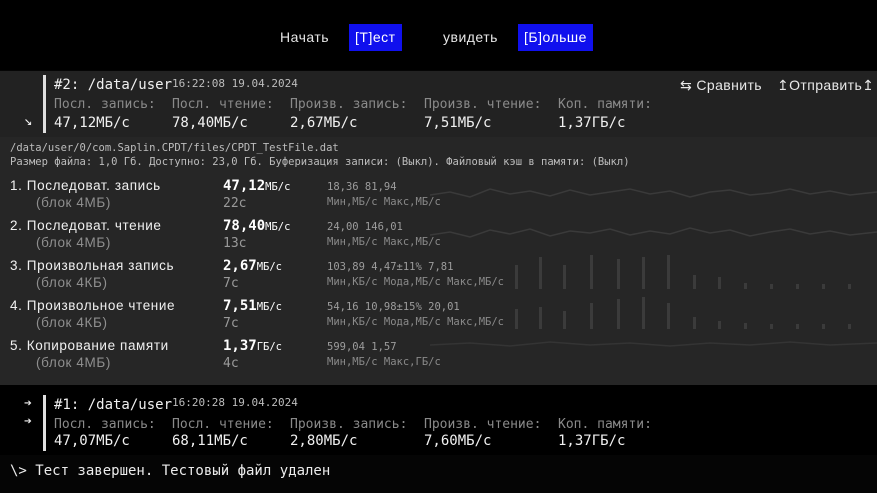 The height and width of the screenshot is (493, 877). I want to click on test-name: 1. Последоват. запись, so click(85, 185).